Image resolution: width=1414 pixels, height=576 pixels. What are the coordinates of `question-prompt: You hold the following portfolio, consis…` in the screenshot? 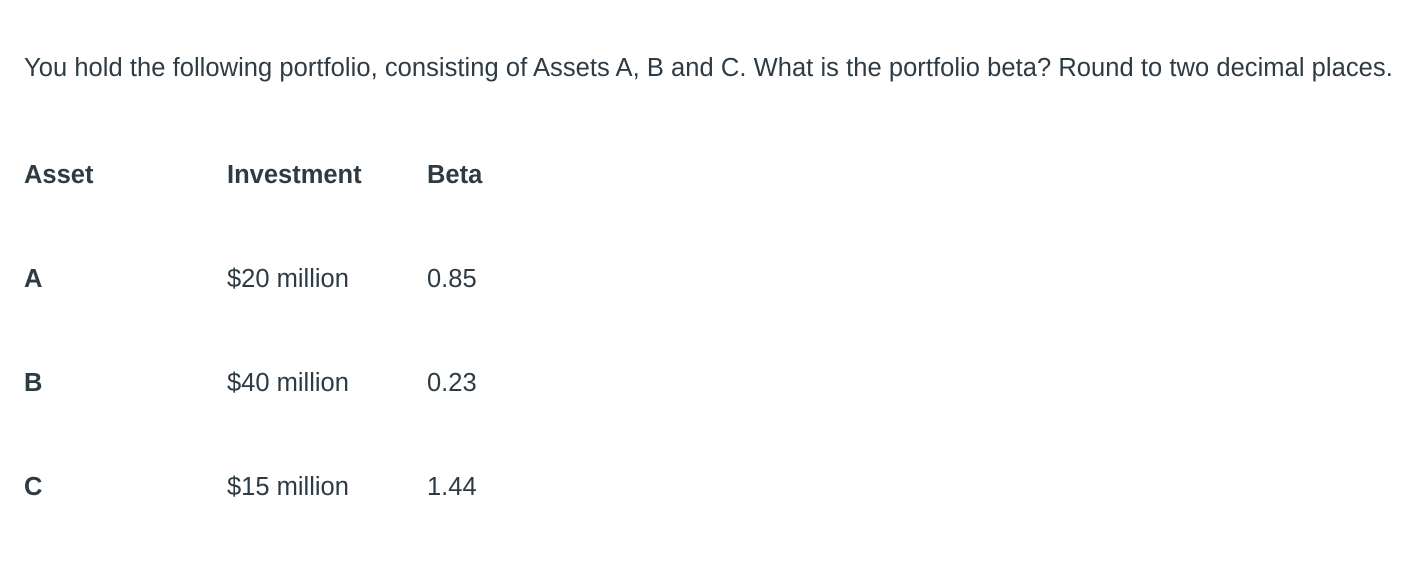 It's located at (708, 67).